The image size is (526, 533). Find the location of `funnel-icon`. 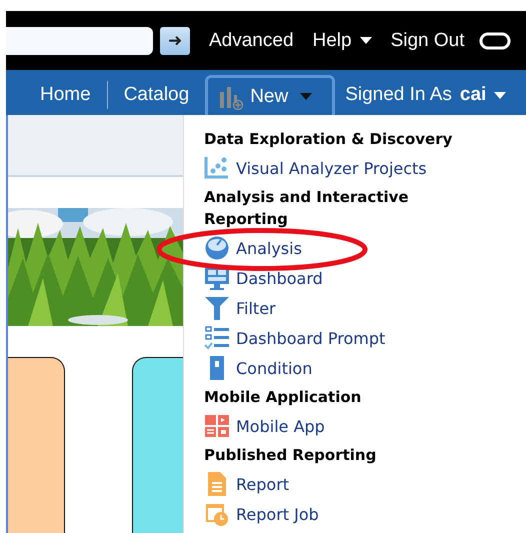

funnel-icon is located at coordinates (217, 308).